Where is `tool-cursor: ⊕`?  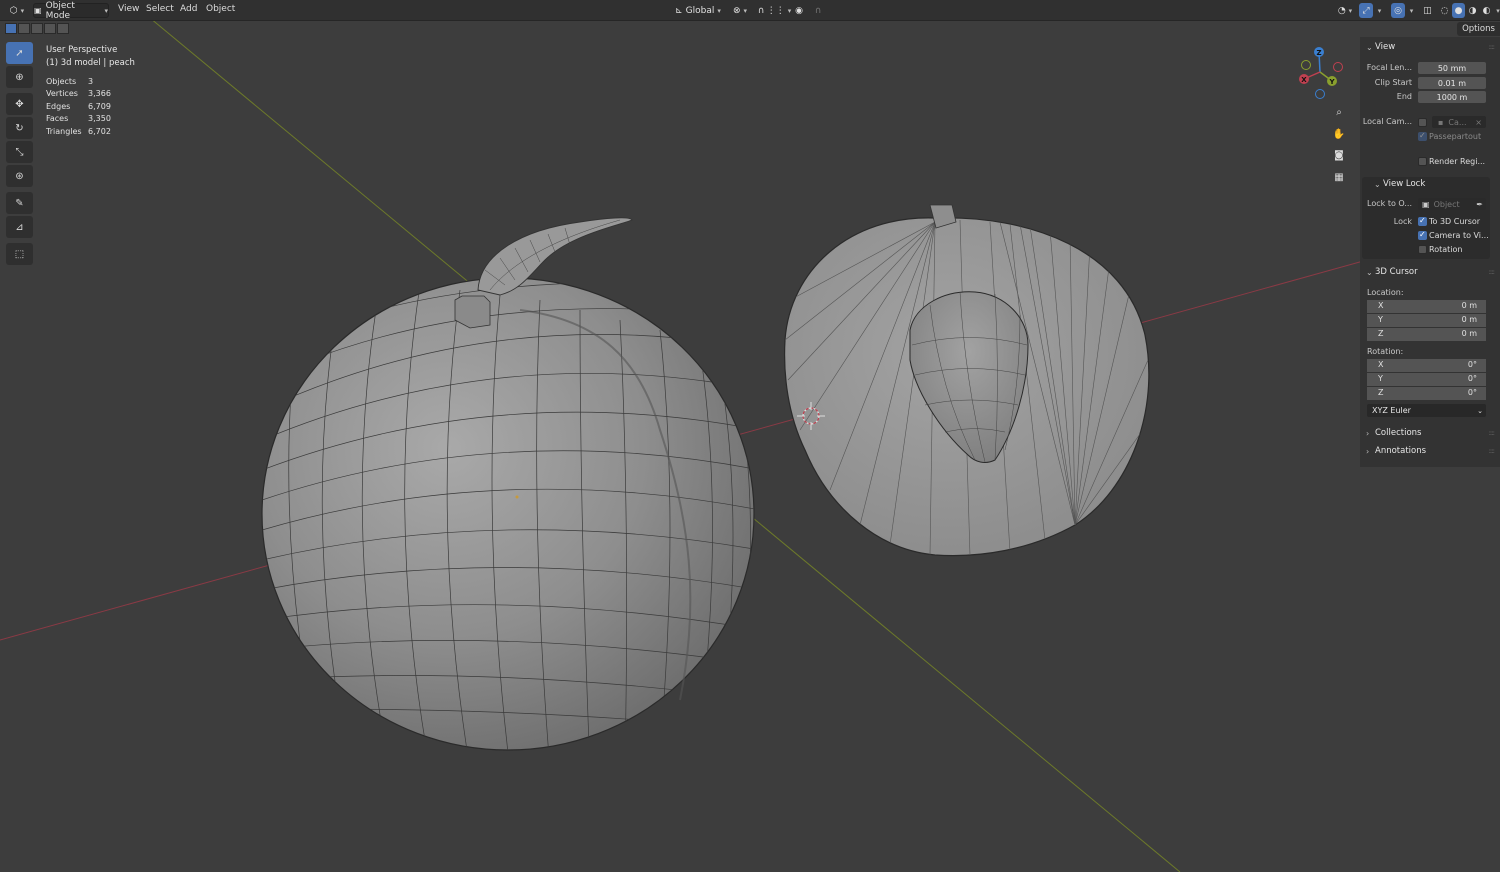
tool-cursor: ⊕ is located at coordinates (19, 77).